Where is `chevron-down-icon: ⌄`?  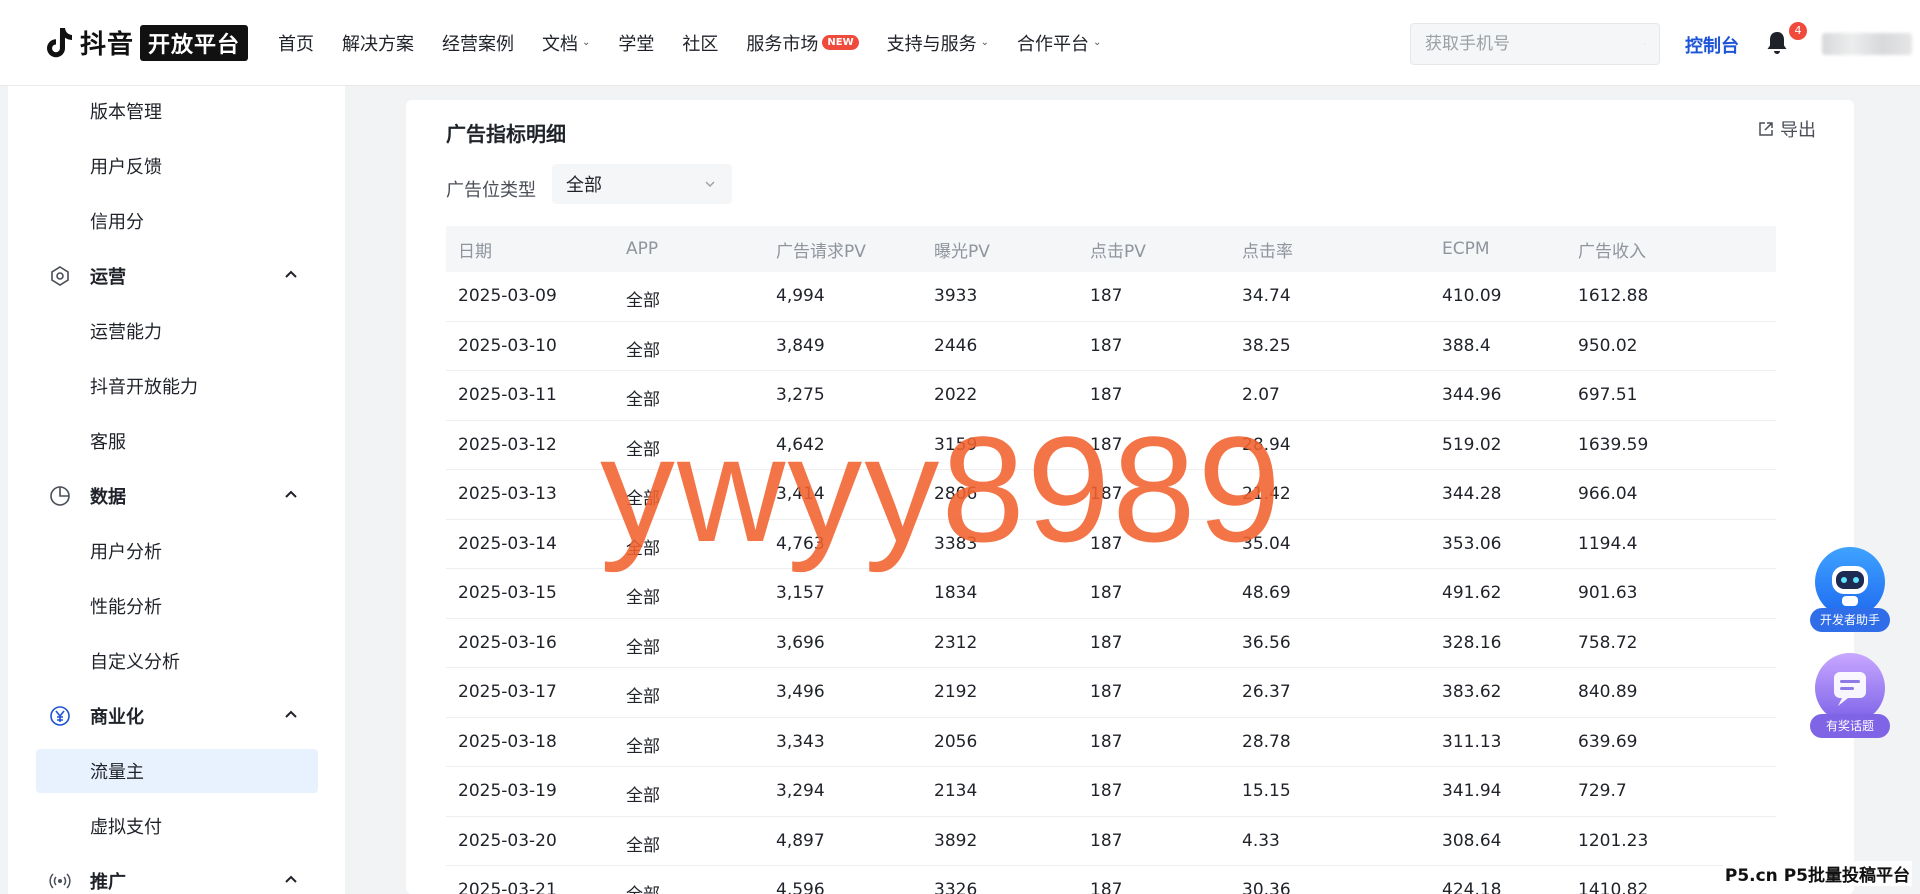 chevron-down-icon: ⌄ is located at coordinates (1097, 42).